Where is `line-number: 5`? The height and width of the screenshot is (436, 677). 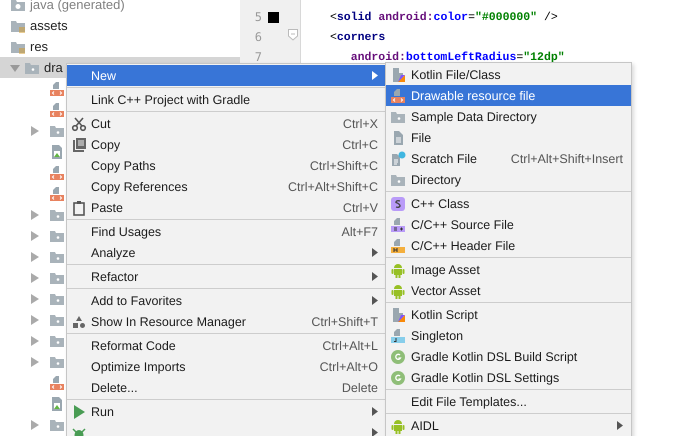 line-number: 5 is located at coordinates (258, 17).